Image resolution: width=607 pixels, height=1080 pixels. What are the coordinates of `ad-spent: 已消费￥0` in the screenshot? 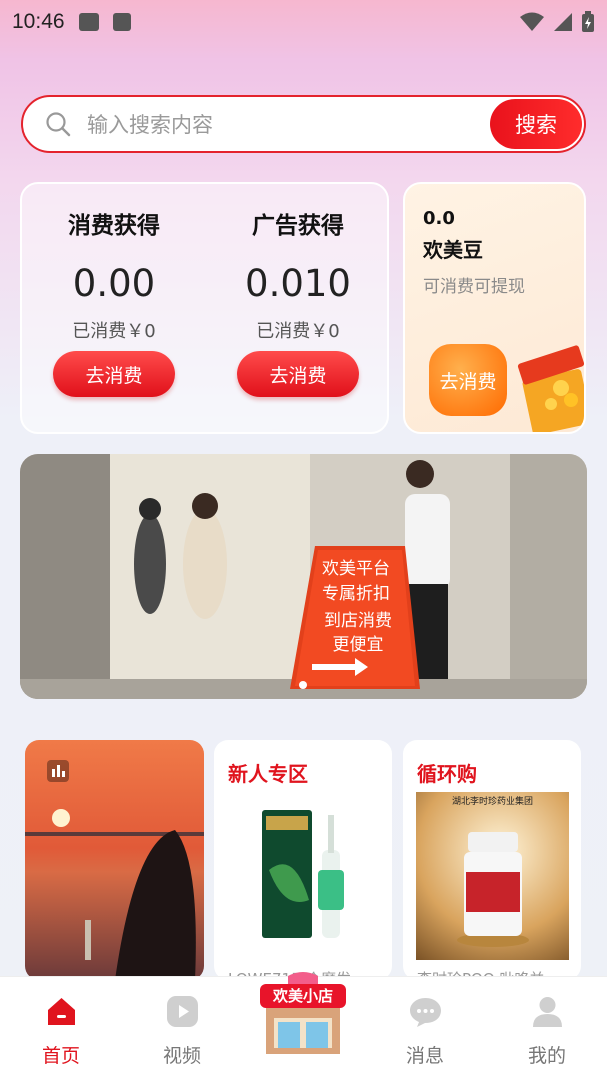 It's located at (298, 331).